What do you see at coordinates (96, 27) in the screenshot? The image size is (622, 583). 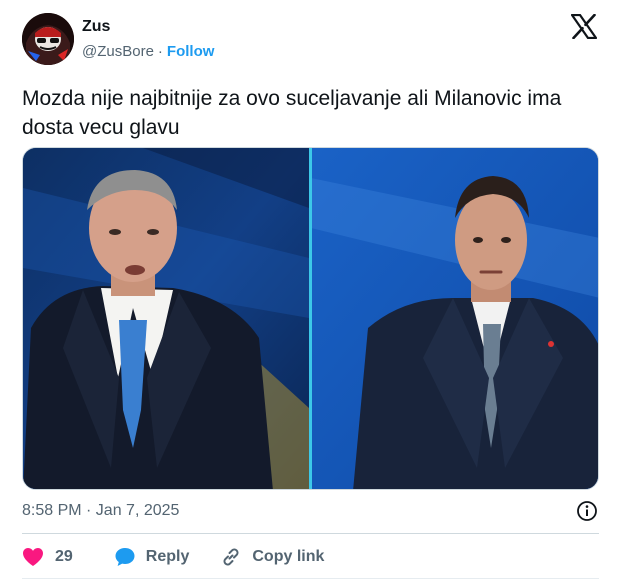 I see `author-name: Zus` at bounding box center [96, 27].